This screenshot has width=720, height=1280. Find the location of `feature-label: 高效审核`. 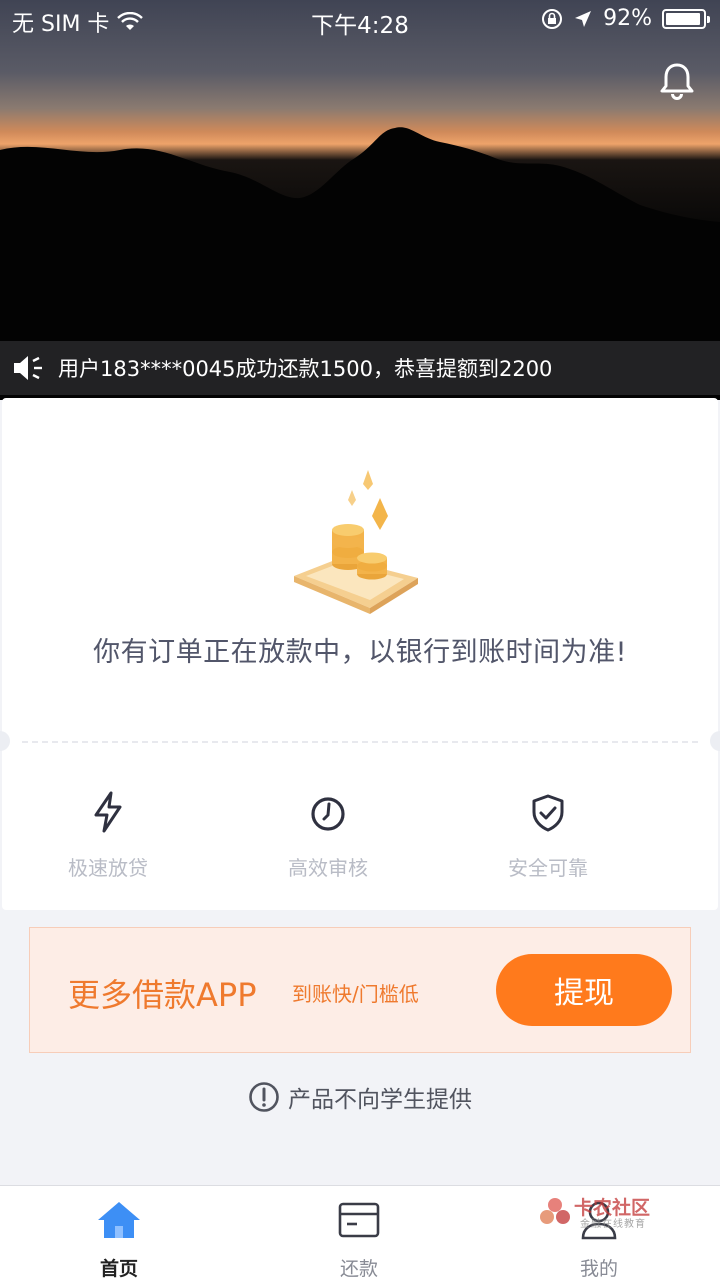

feature-label: 高效审核 is located at coordinates (328, 868).